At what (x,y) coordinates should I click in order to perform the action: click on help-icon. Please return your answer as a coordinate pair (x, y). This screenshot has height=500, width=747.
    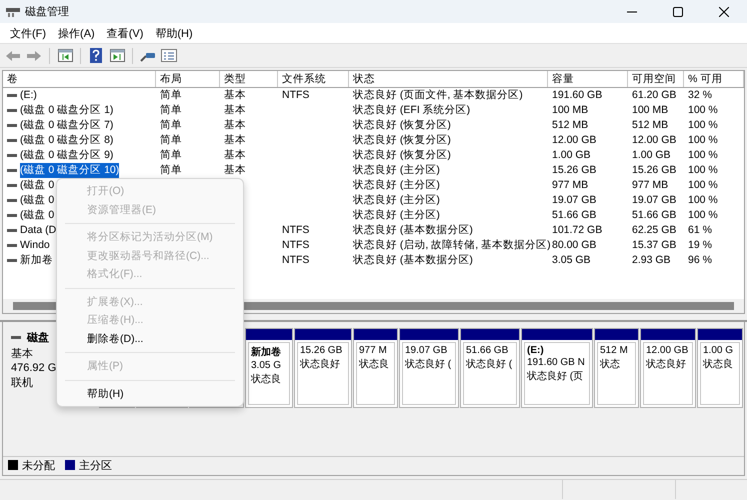
    Looking at the image, I should click on (96, 55).